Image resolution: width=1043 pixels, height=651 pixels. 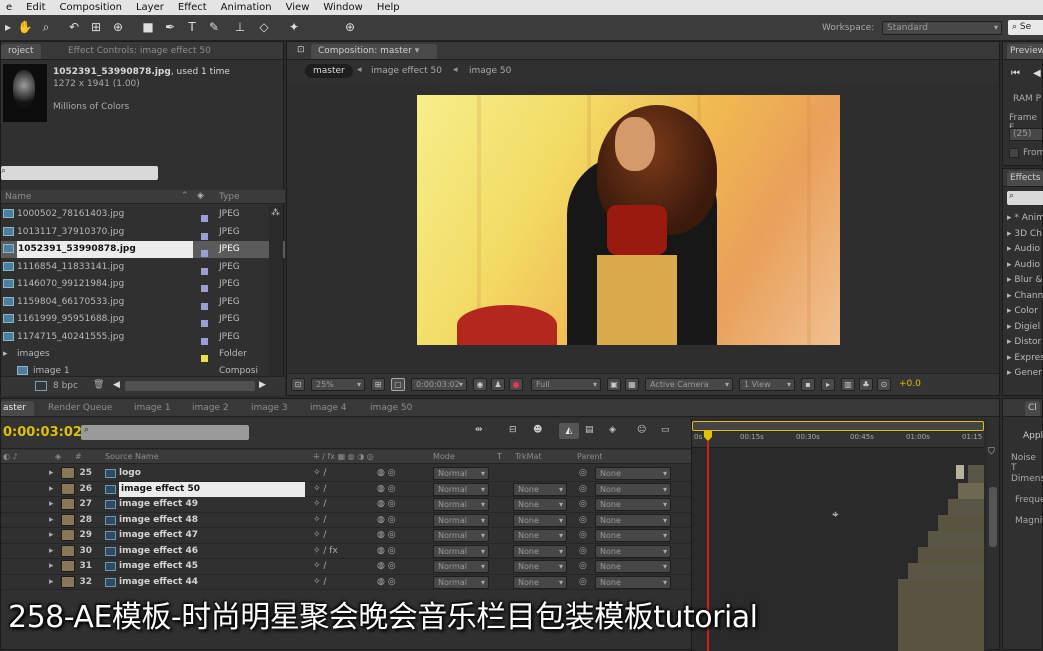 I want to click on mask-visibility-icon: ▢, so click(x=398, y=384).